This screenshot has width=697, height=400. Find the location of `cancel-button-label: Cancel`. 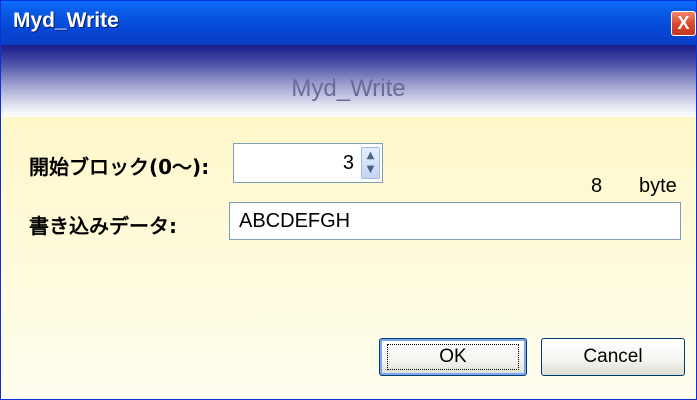

cancel-button-label: Cancel is located at coordinates (613, 356).